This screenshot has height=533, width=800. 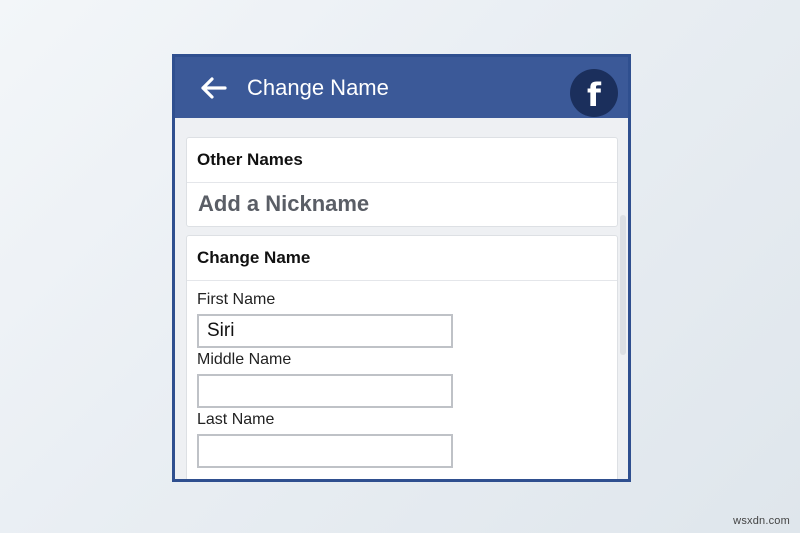 I want to click on last-name-field, so click(x=325, y=451).